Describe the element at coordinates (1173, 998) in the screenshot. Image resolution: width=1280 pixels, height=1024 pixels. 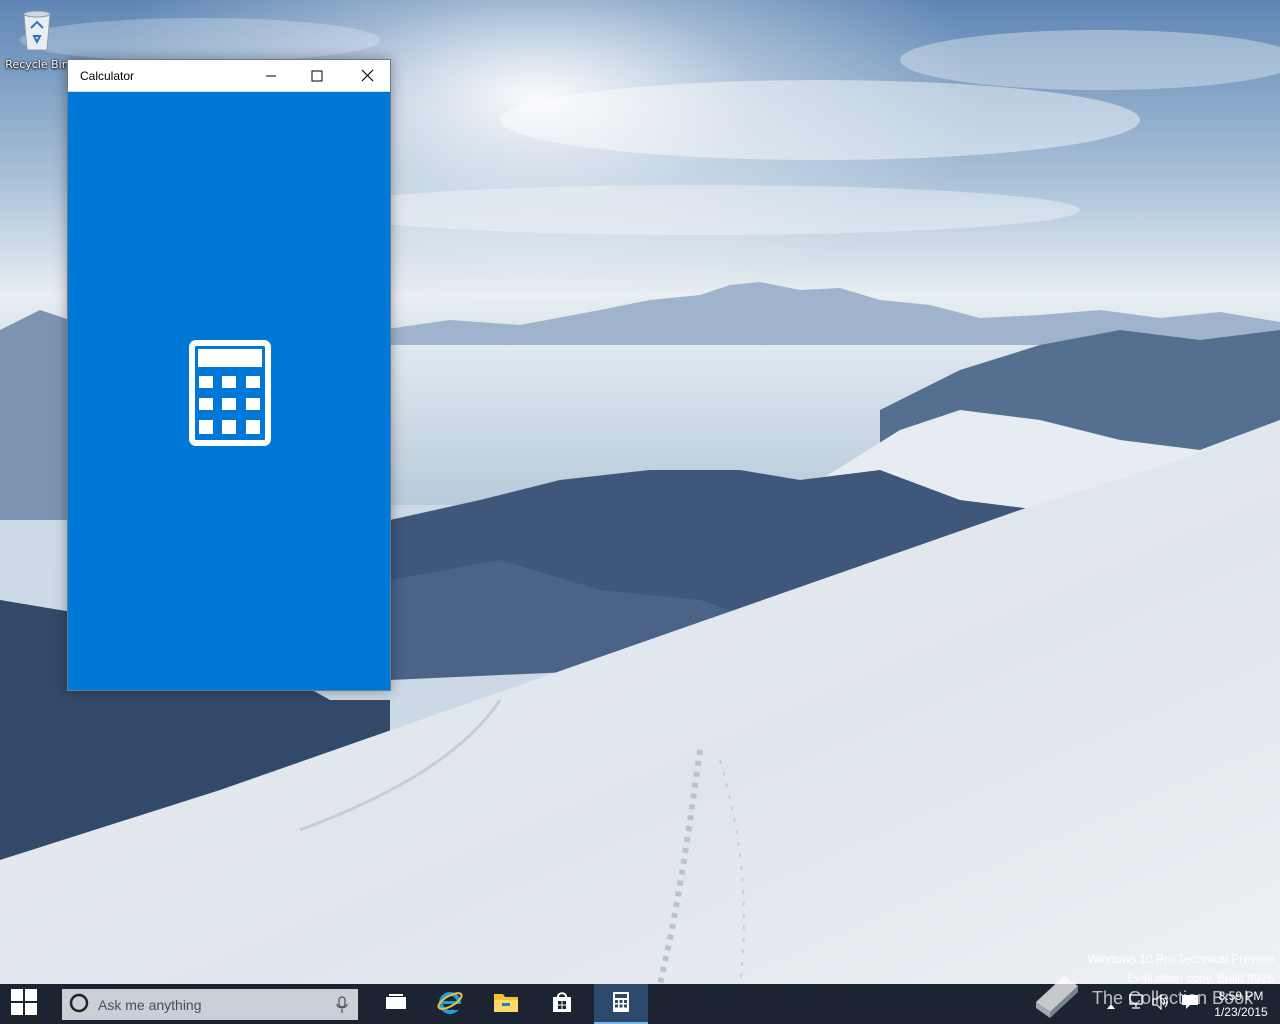
I see `branding-text: The Collection Book` at that location.